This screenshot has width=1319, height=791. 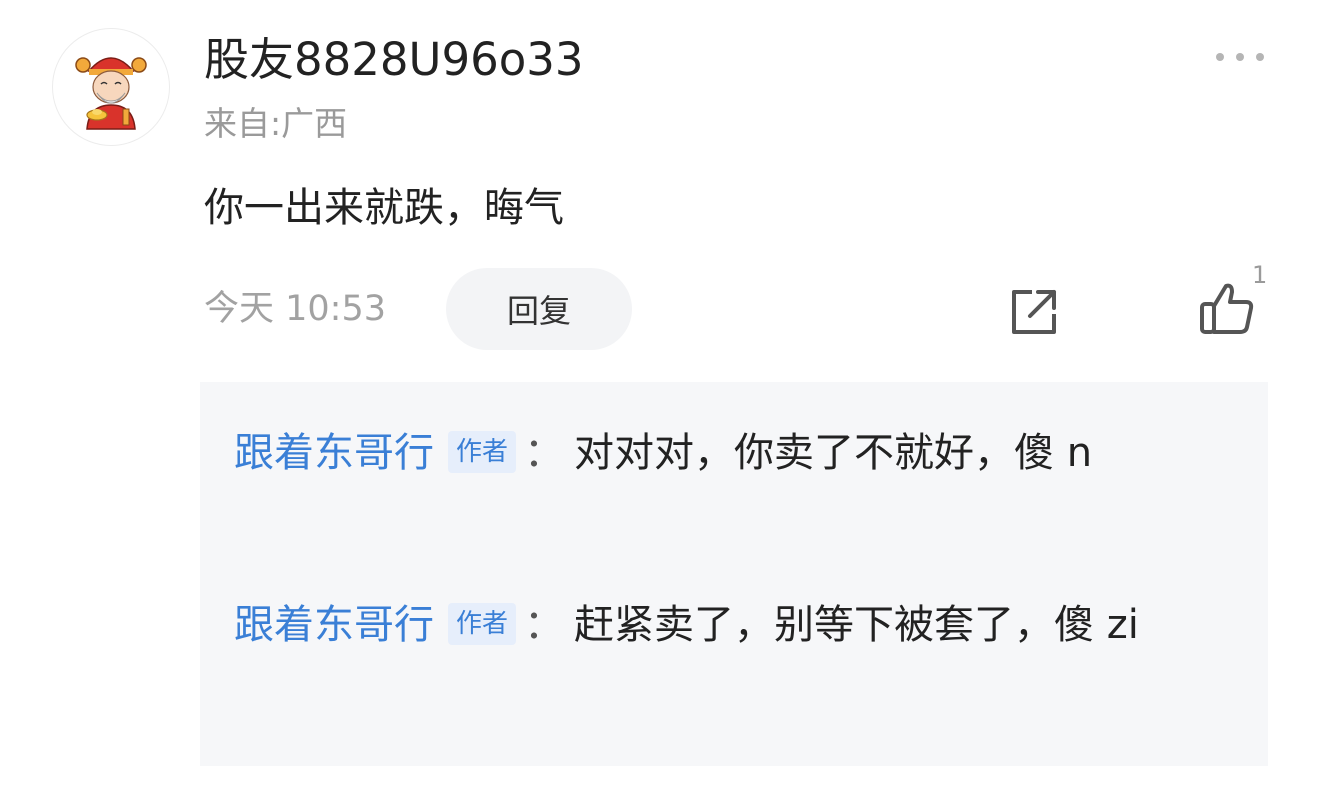 I want to click on reply-text: 赶紧卖了，别等下被套了，傻 zi, so click(x=856, y=625).